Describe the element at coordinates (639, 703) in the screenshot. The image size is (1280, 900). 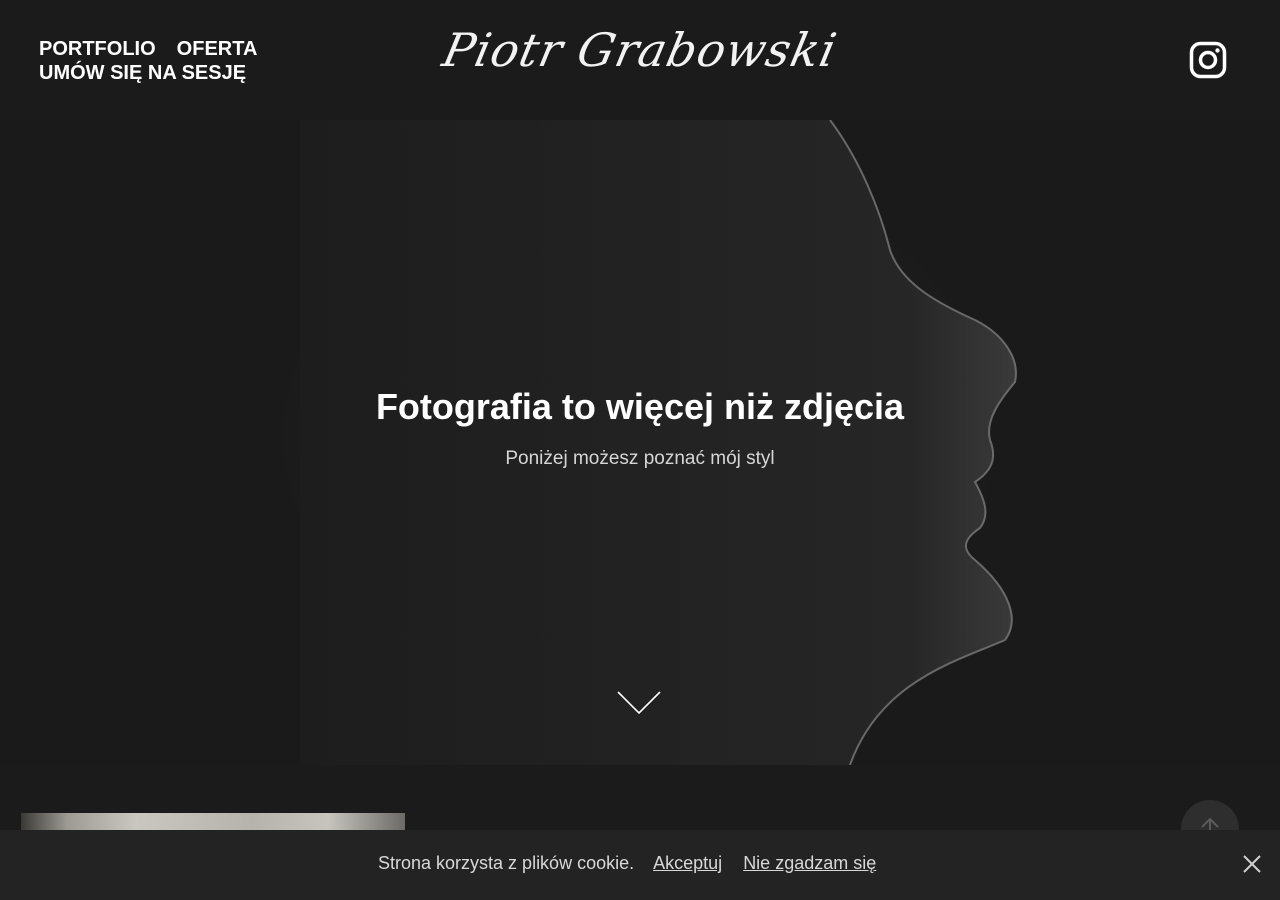
I see `chevron-down-icon` at that location.